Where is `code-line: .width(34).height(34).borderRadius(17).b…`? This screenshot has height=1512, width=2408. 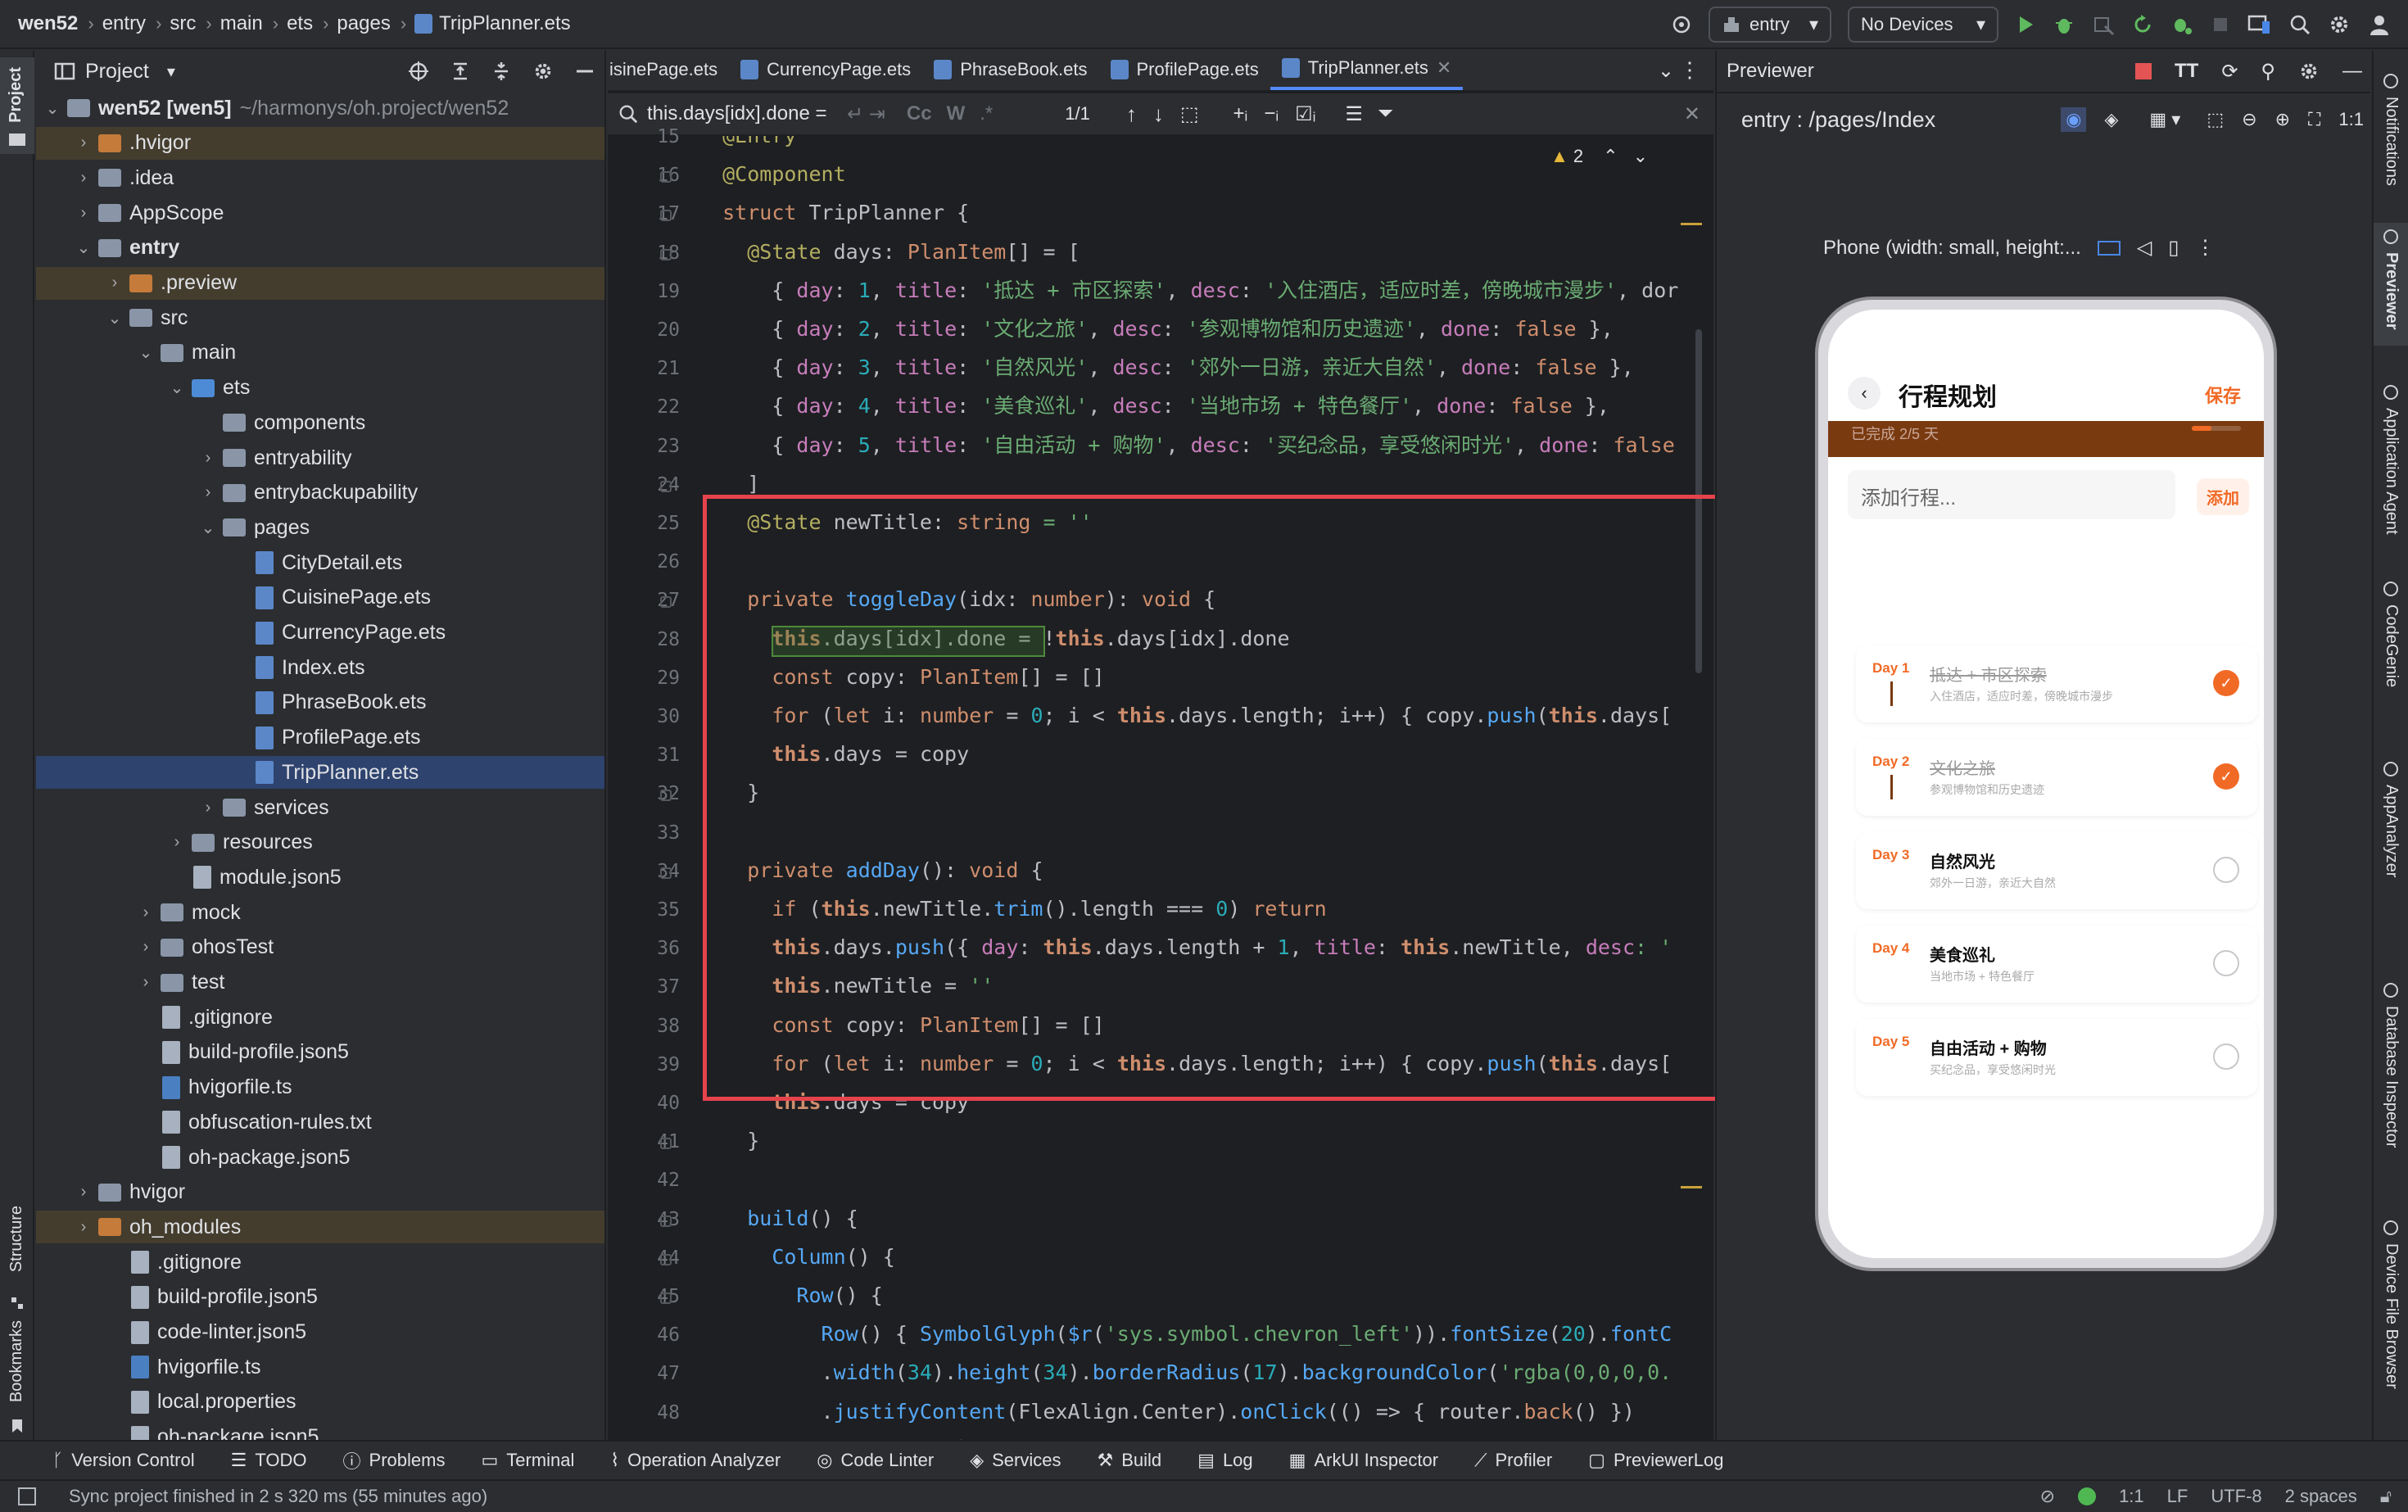
code-line: .width(34).height(34).borderRadius(17).b… is located at coordinates (1185, 1373).